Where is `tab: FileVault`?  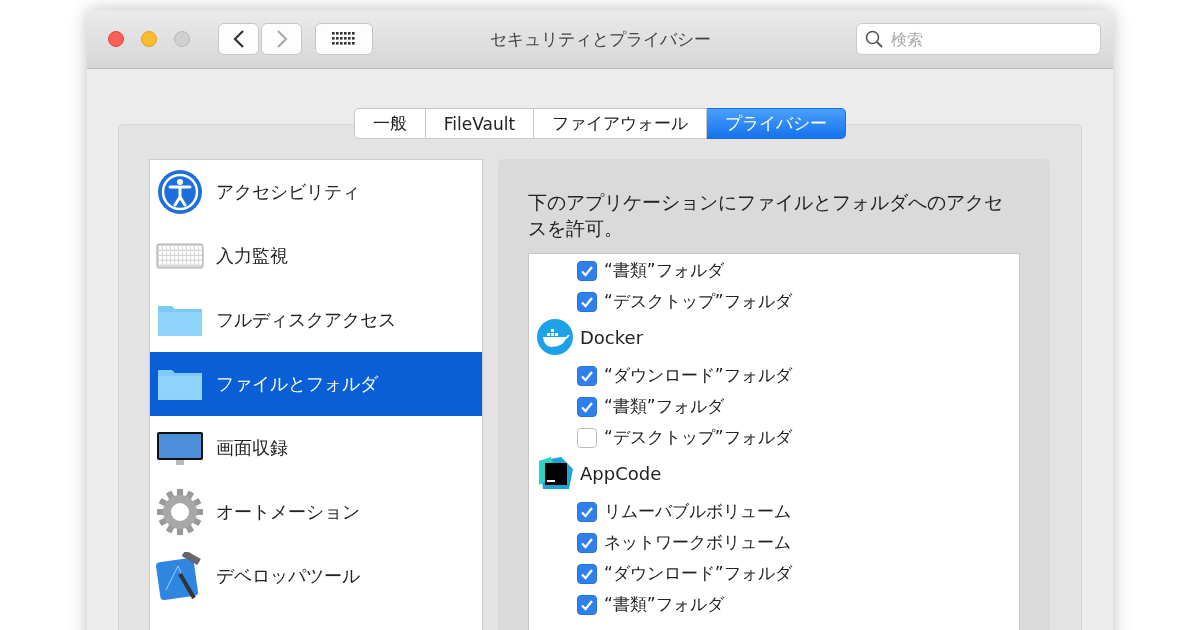
tab: FileVault is located at coordinates (480, 123).